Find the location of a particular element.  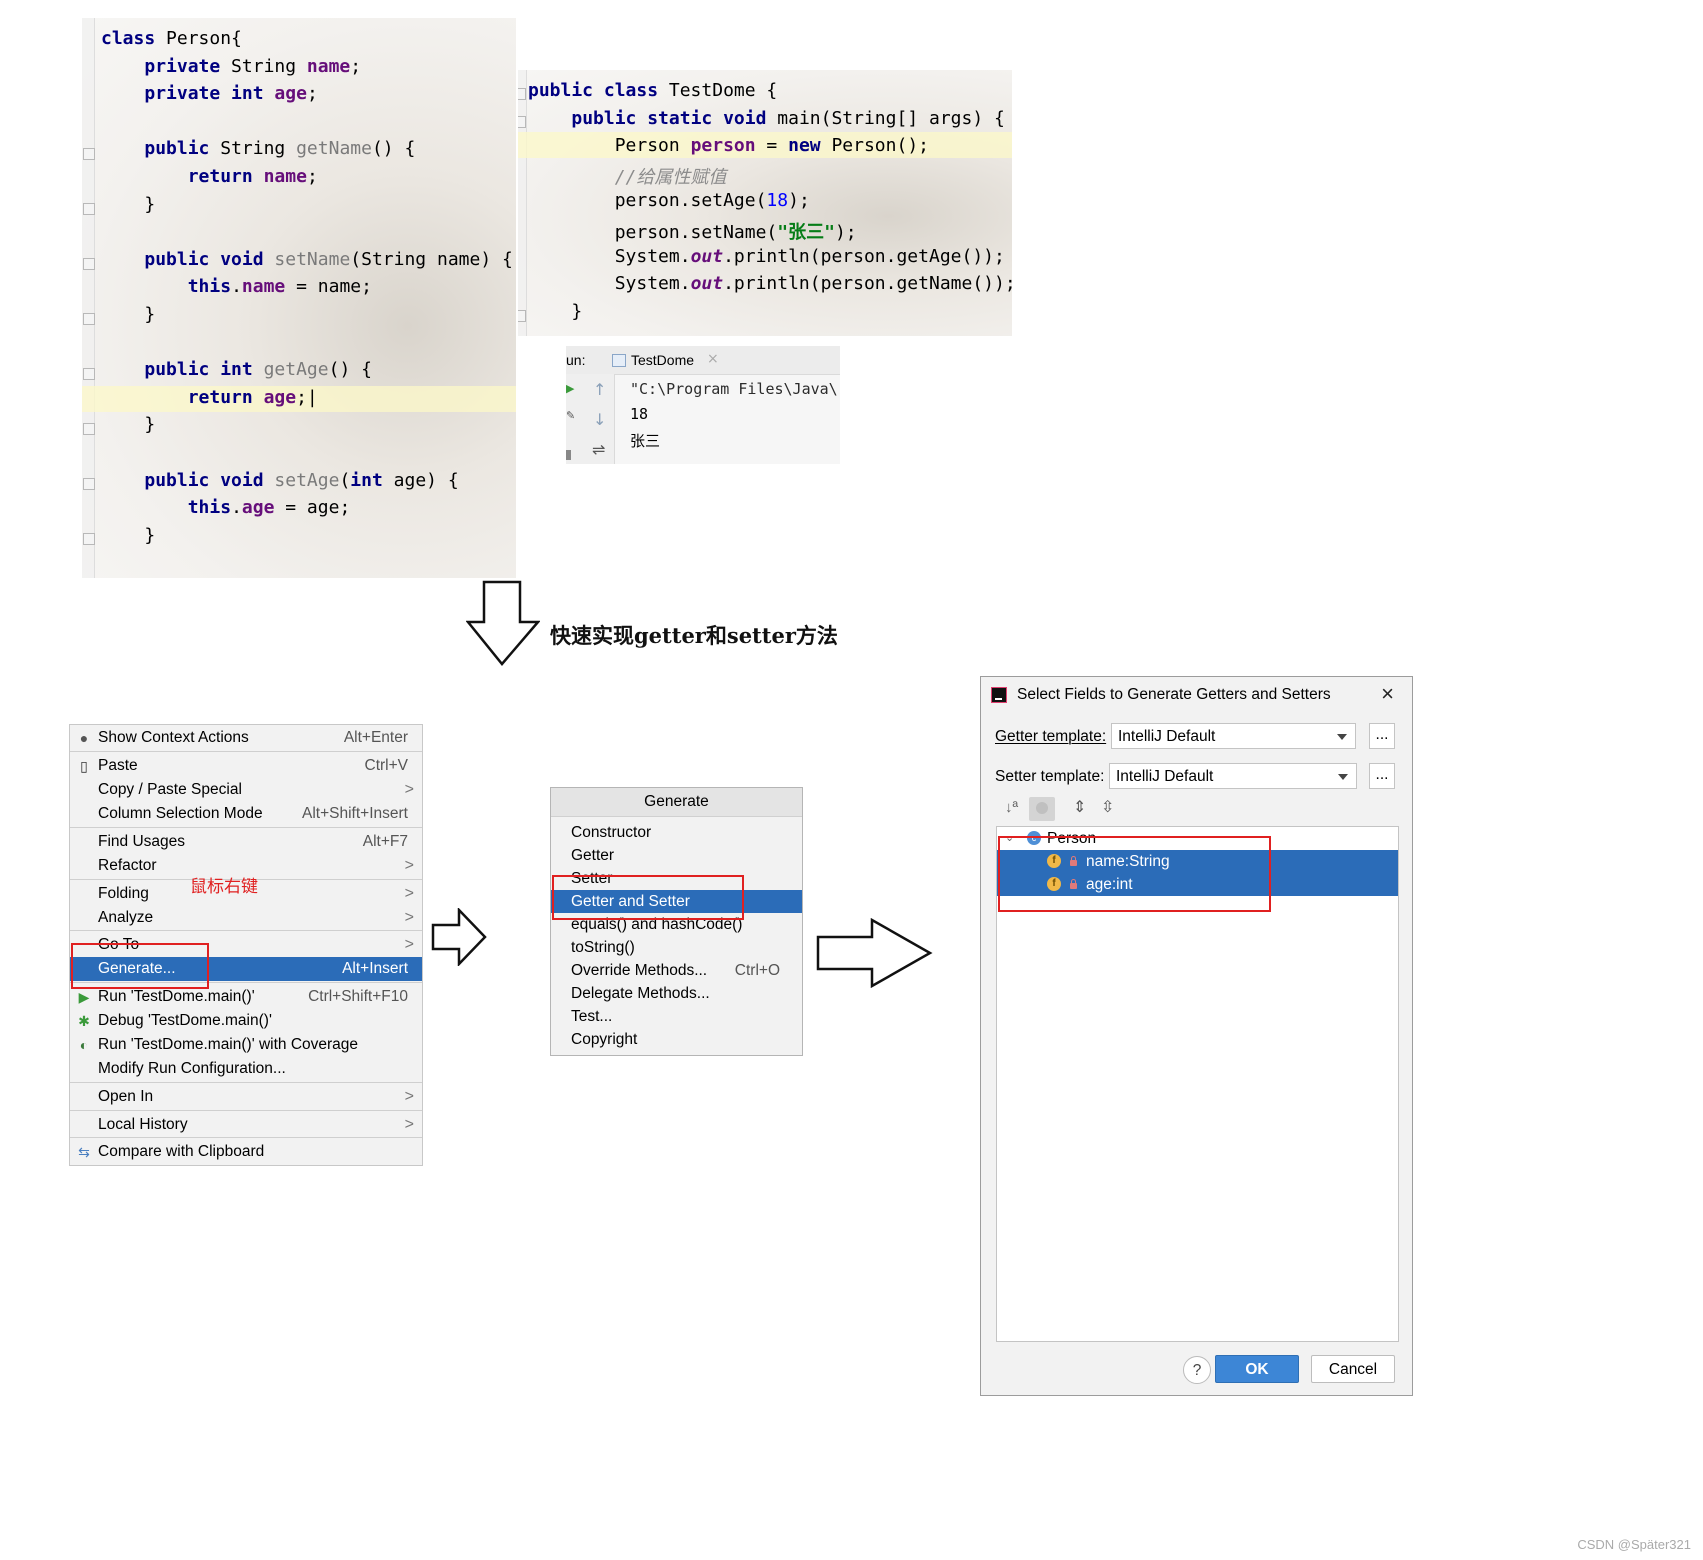

context-menu-item: Find Usages Alt+F7 is located at coordinates (246, 842).